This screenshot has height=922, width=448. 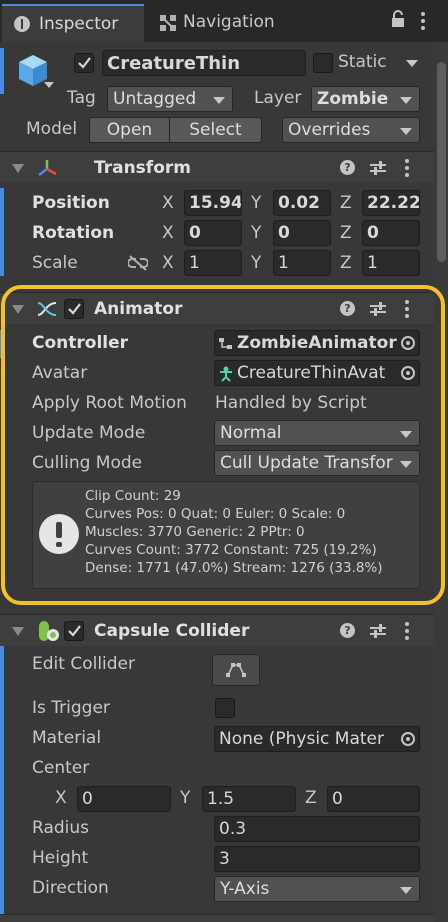 What do you see at coordinates (346, 263) in the screenshot?
I see `scale-z-label: Z` at bounding box center [346, 263].